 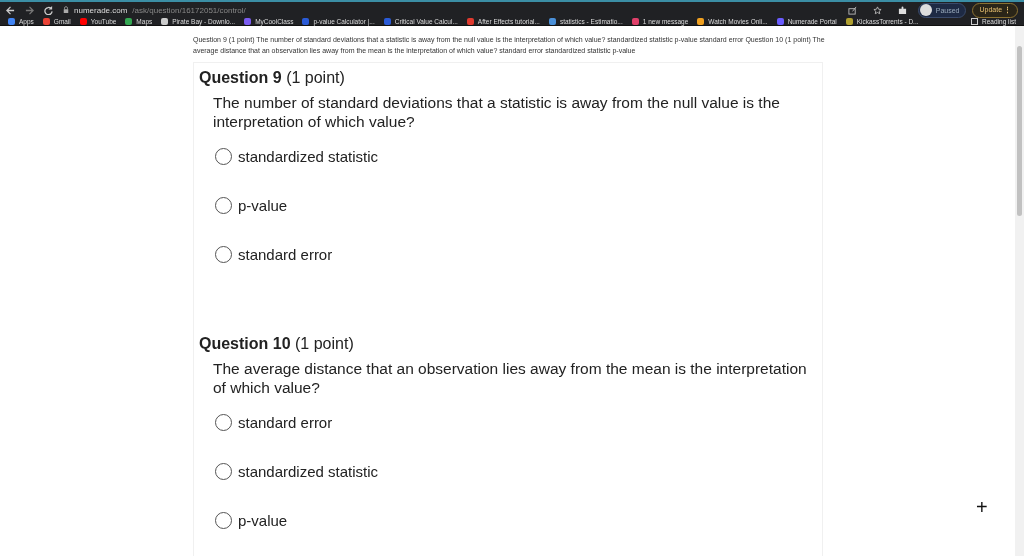 What do you see at coordinates (877, 10) in the screenshot?
I see `star-icon` at bounding box center [877, 10].